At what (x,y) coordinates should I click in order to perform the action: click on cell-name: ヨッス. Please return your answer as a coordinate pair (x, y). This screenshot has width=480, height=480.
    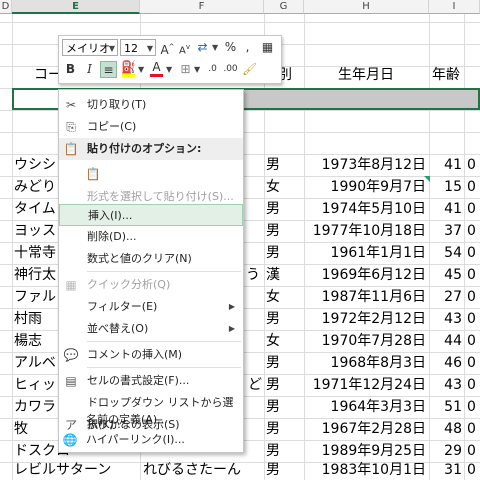
    Looking at the image, I should click on (35, 231).